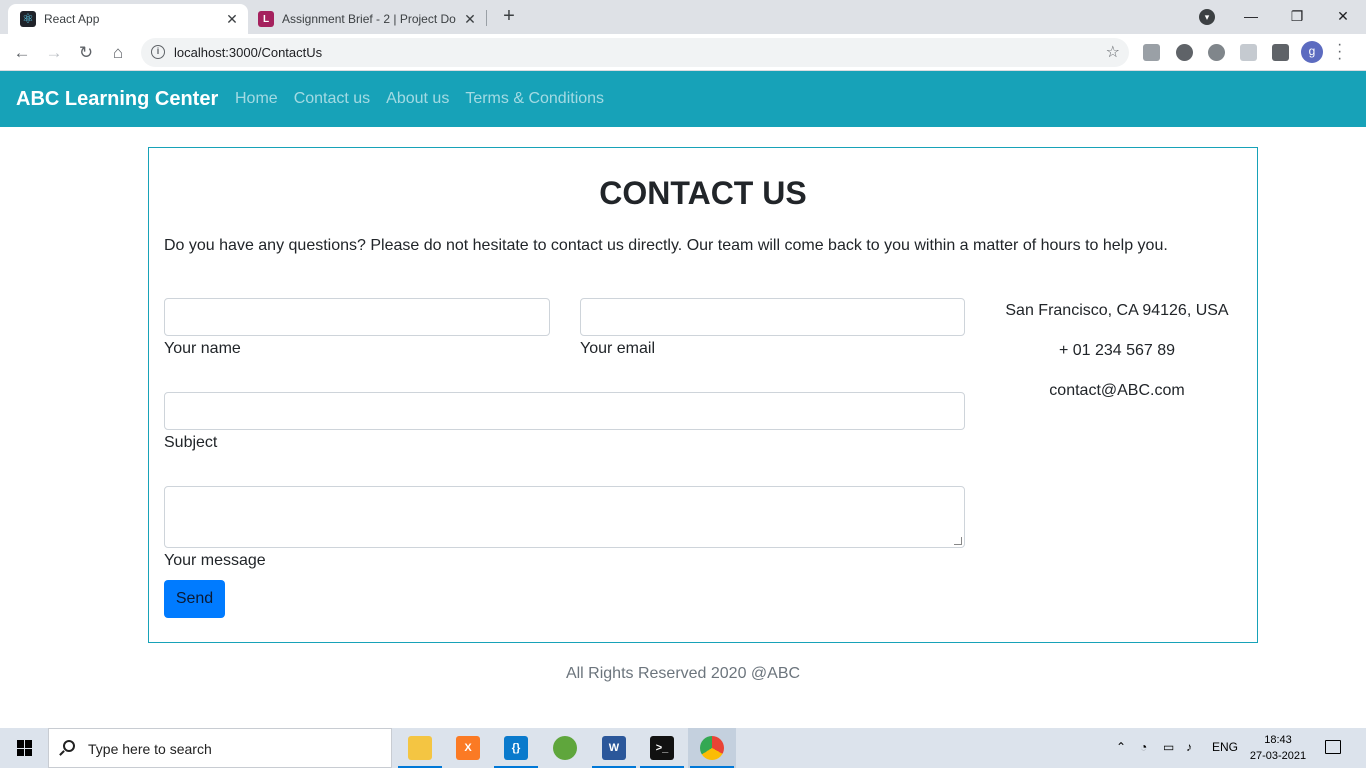 The height and width of the screenshot is (768, 1366). I want to click on name-input, so click(357, 317).